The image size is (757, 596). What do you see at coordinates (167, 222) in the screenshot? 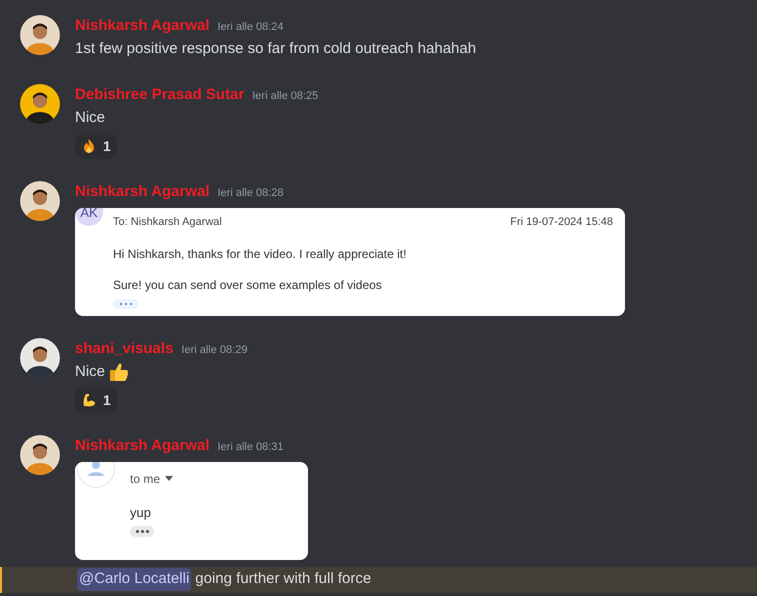
I see `recipient-text: To: Nishkarsh Agarwal` at bounding box center [167, 222].